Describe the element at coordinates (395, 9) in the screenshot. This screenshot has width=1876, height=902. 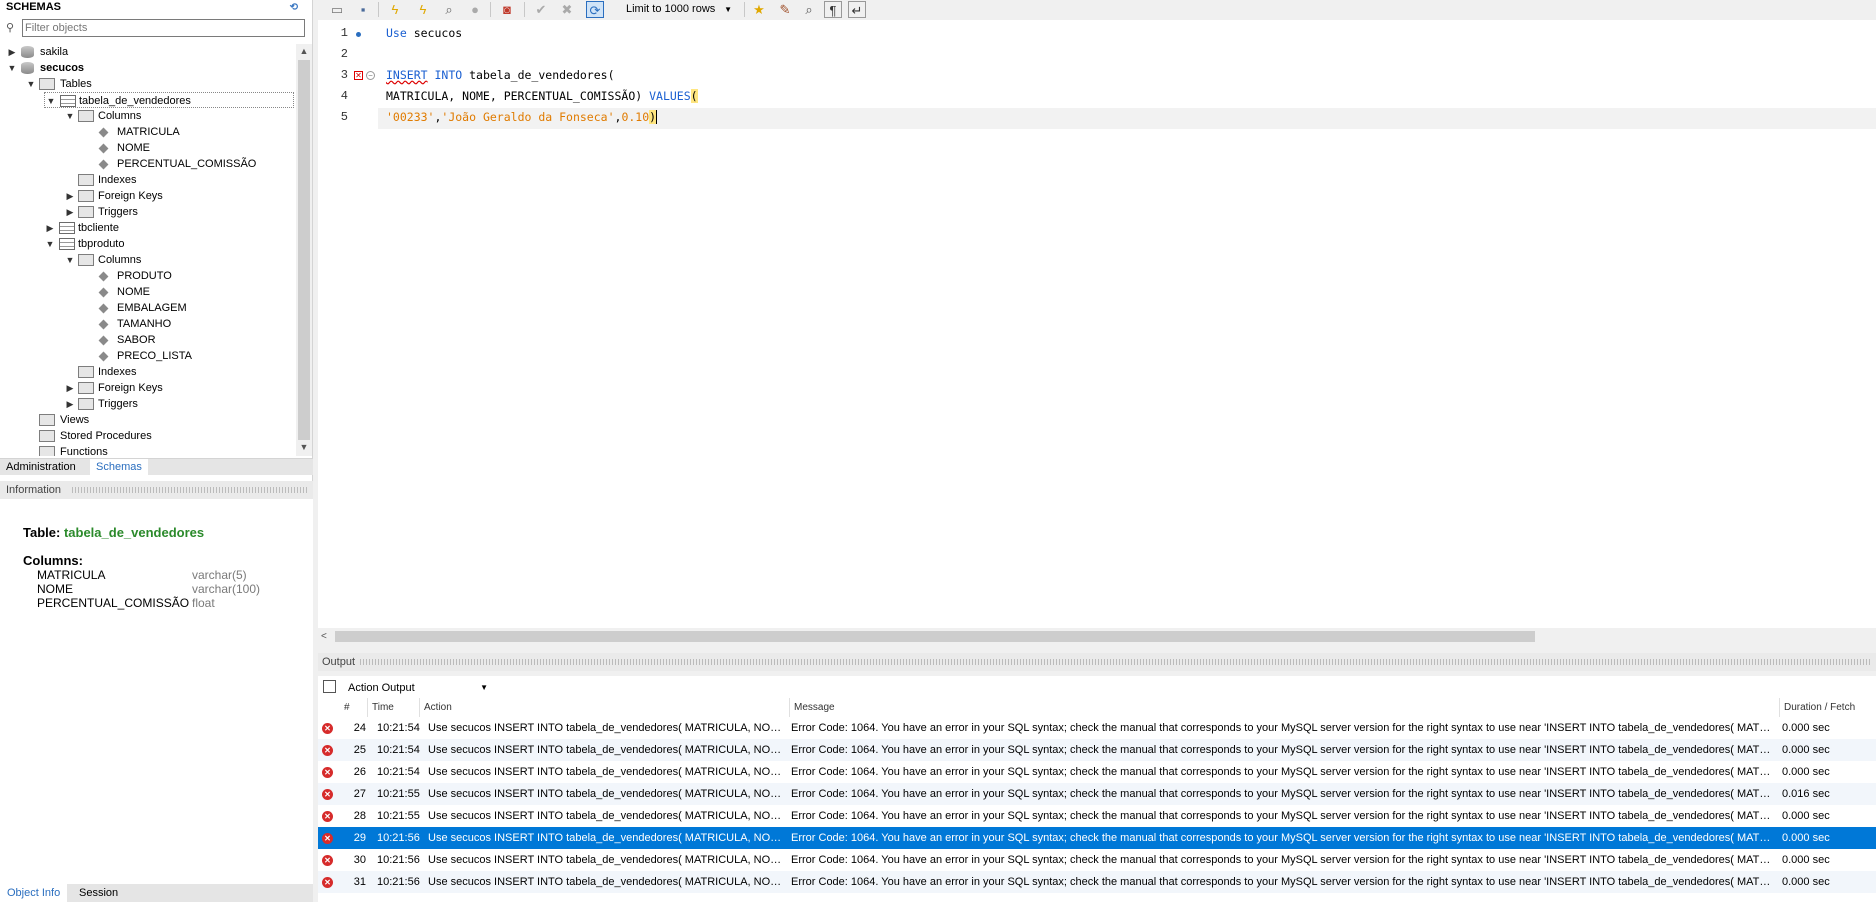
I see `execute-icon: ϟ` at that location.